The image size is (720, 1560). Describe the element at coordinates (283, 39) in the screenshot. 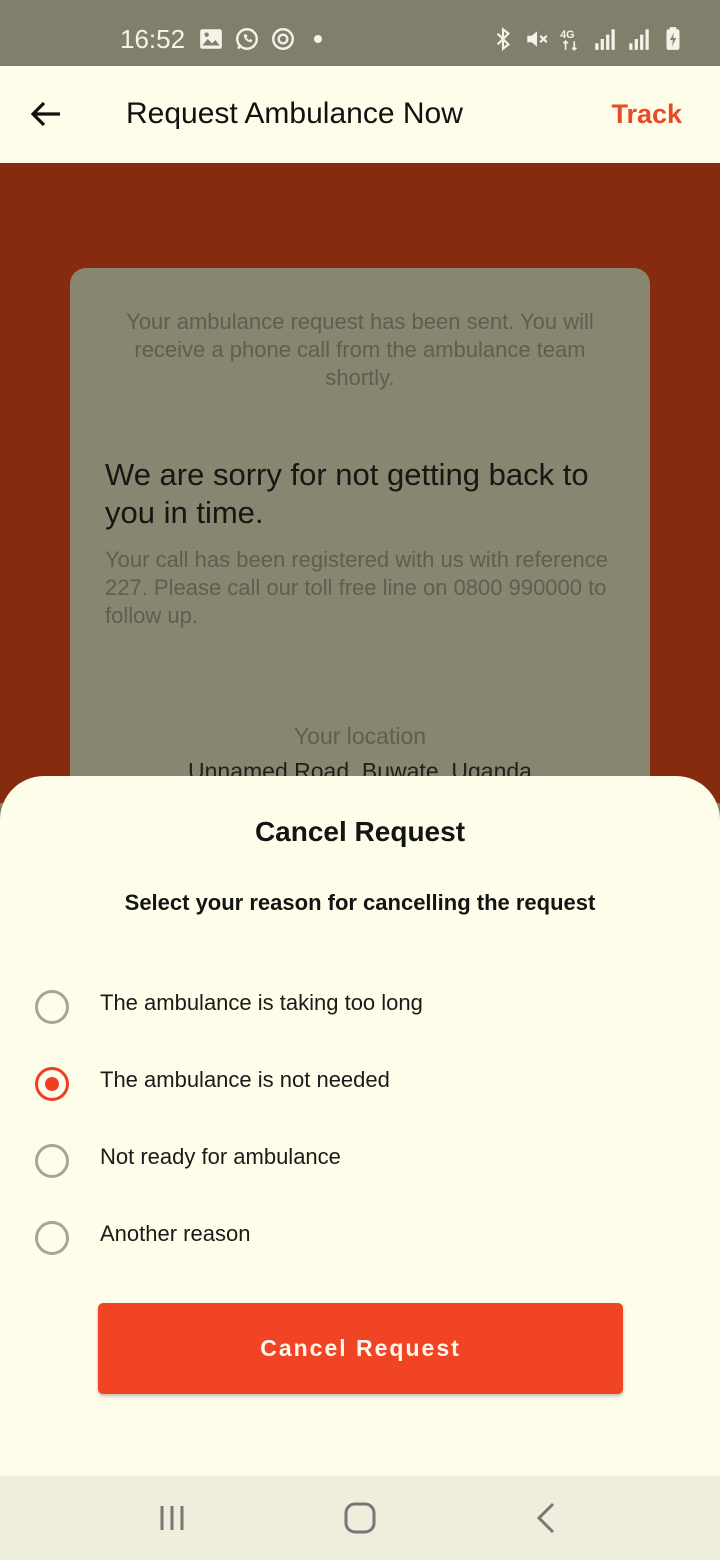

I see `sync-icon` at that location.